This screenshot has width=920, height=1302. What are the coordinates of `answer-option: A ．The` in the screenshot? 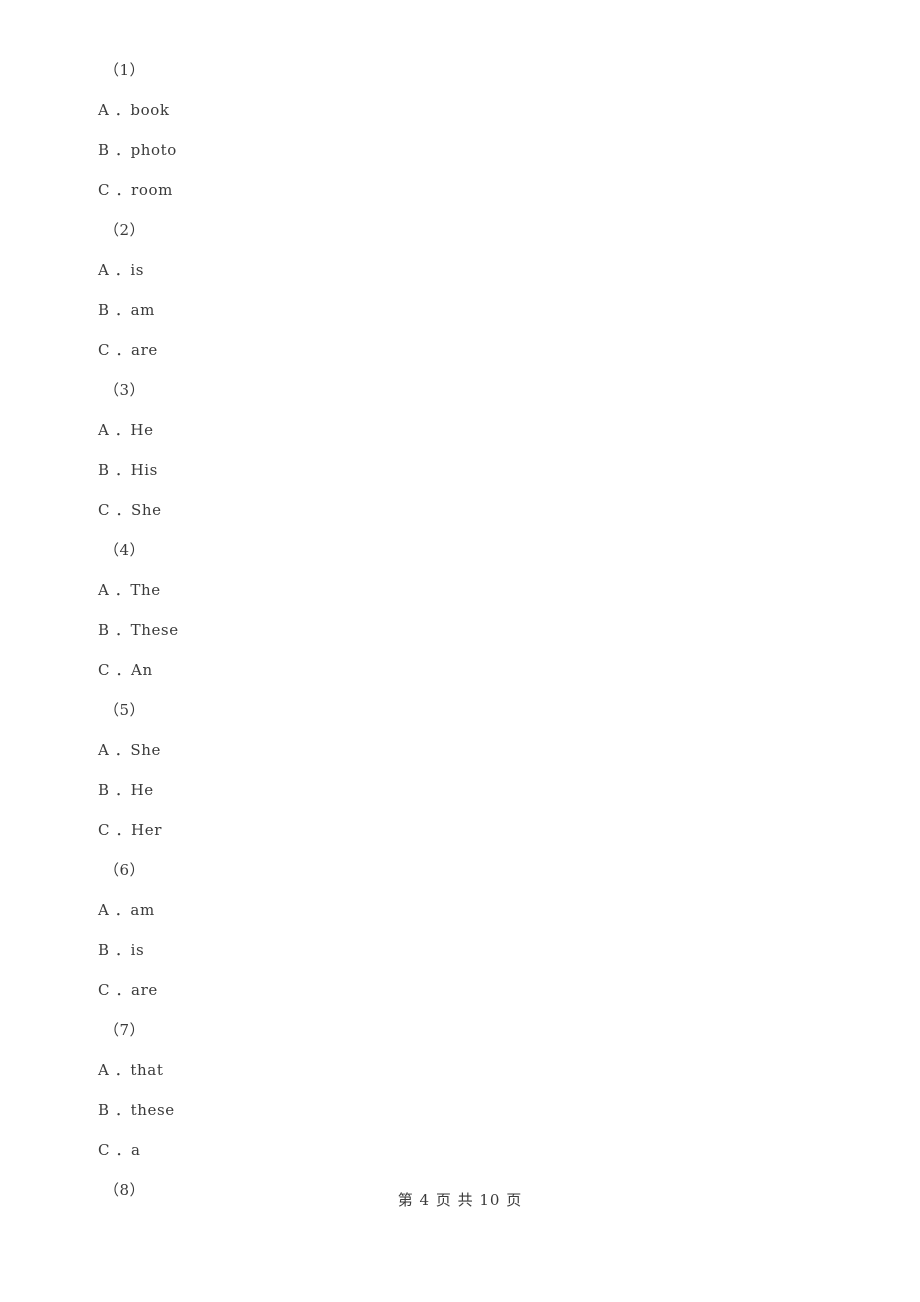 It's located at (460, 590).